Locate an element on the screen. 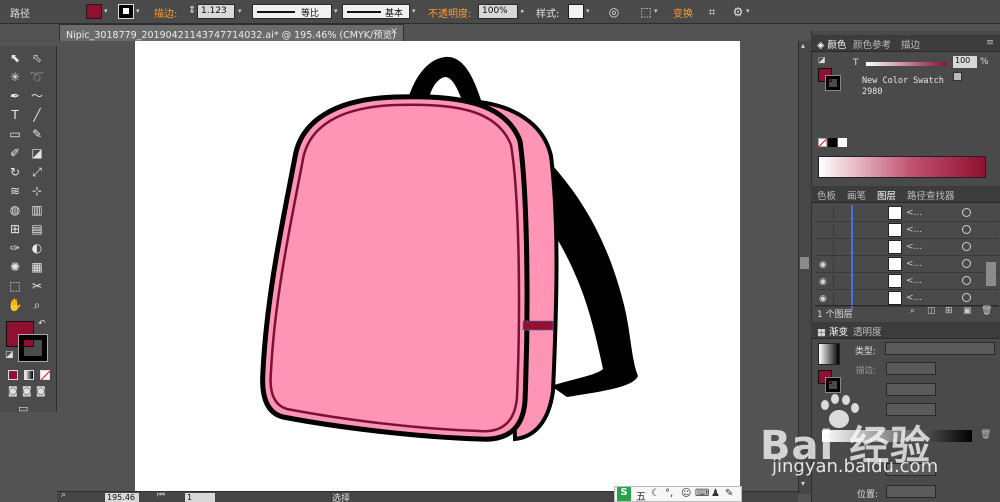  blend-tool-icon: ◐ is located at coordinates (37, 248).